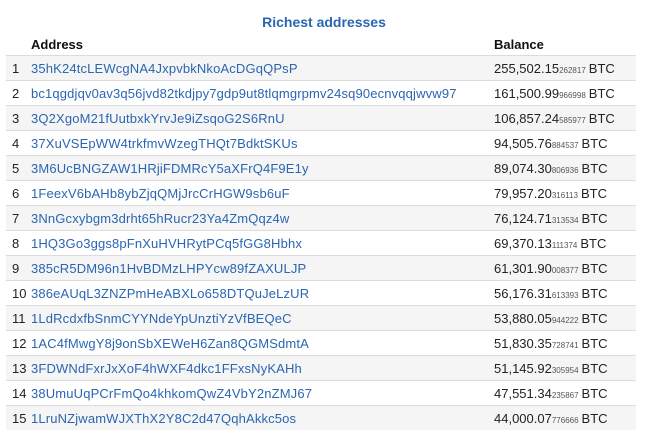 The image size is (648, 442). I want to click on address-link: 35hK24tcLEWcgNA4JxpvbkNkoAcDGqQPsP, so click(164, 68).